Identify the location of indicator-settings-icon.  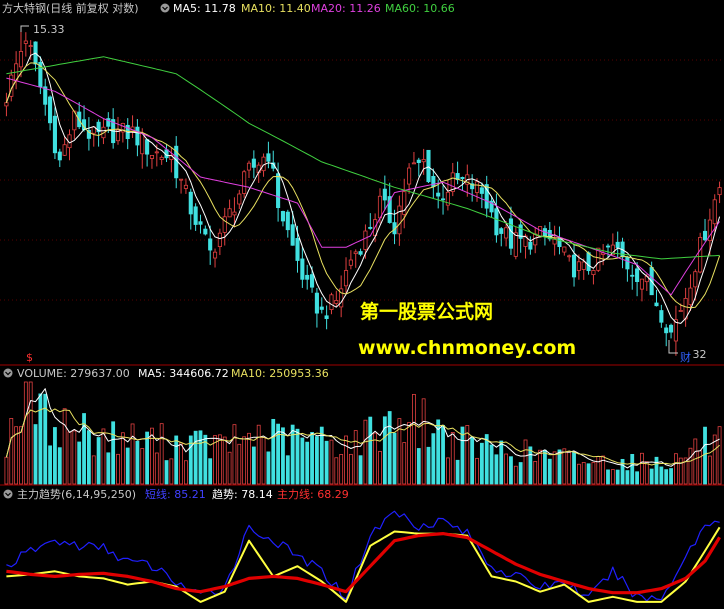
(8, 494).